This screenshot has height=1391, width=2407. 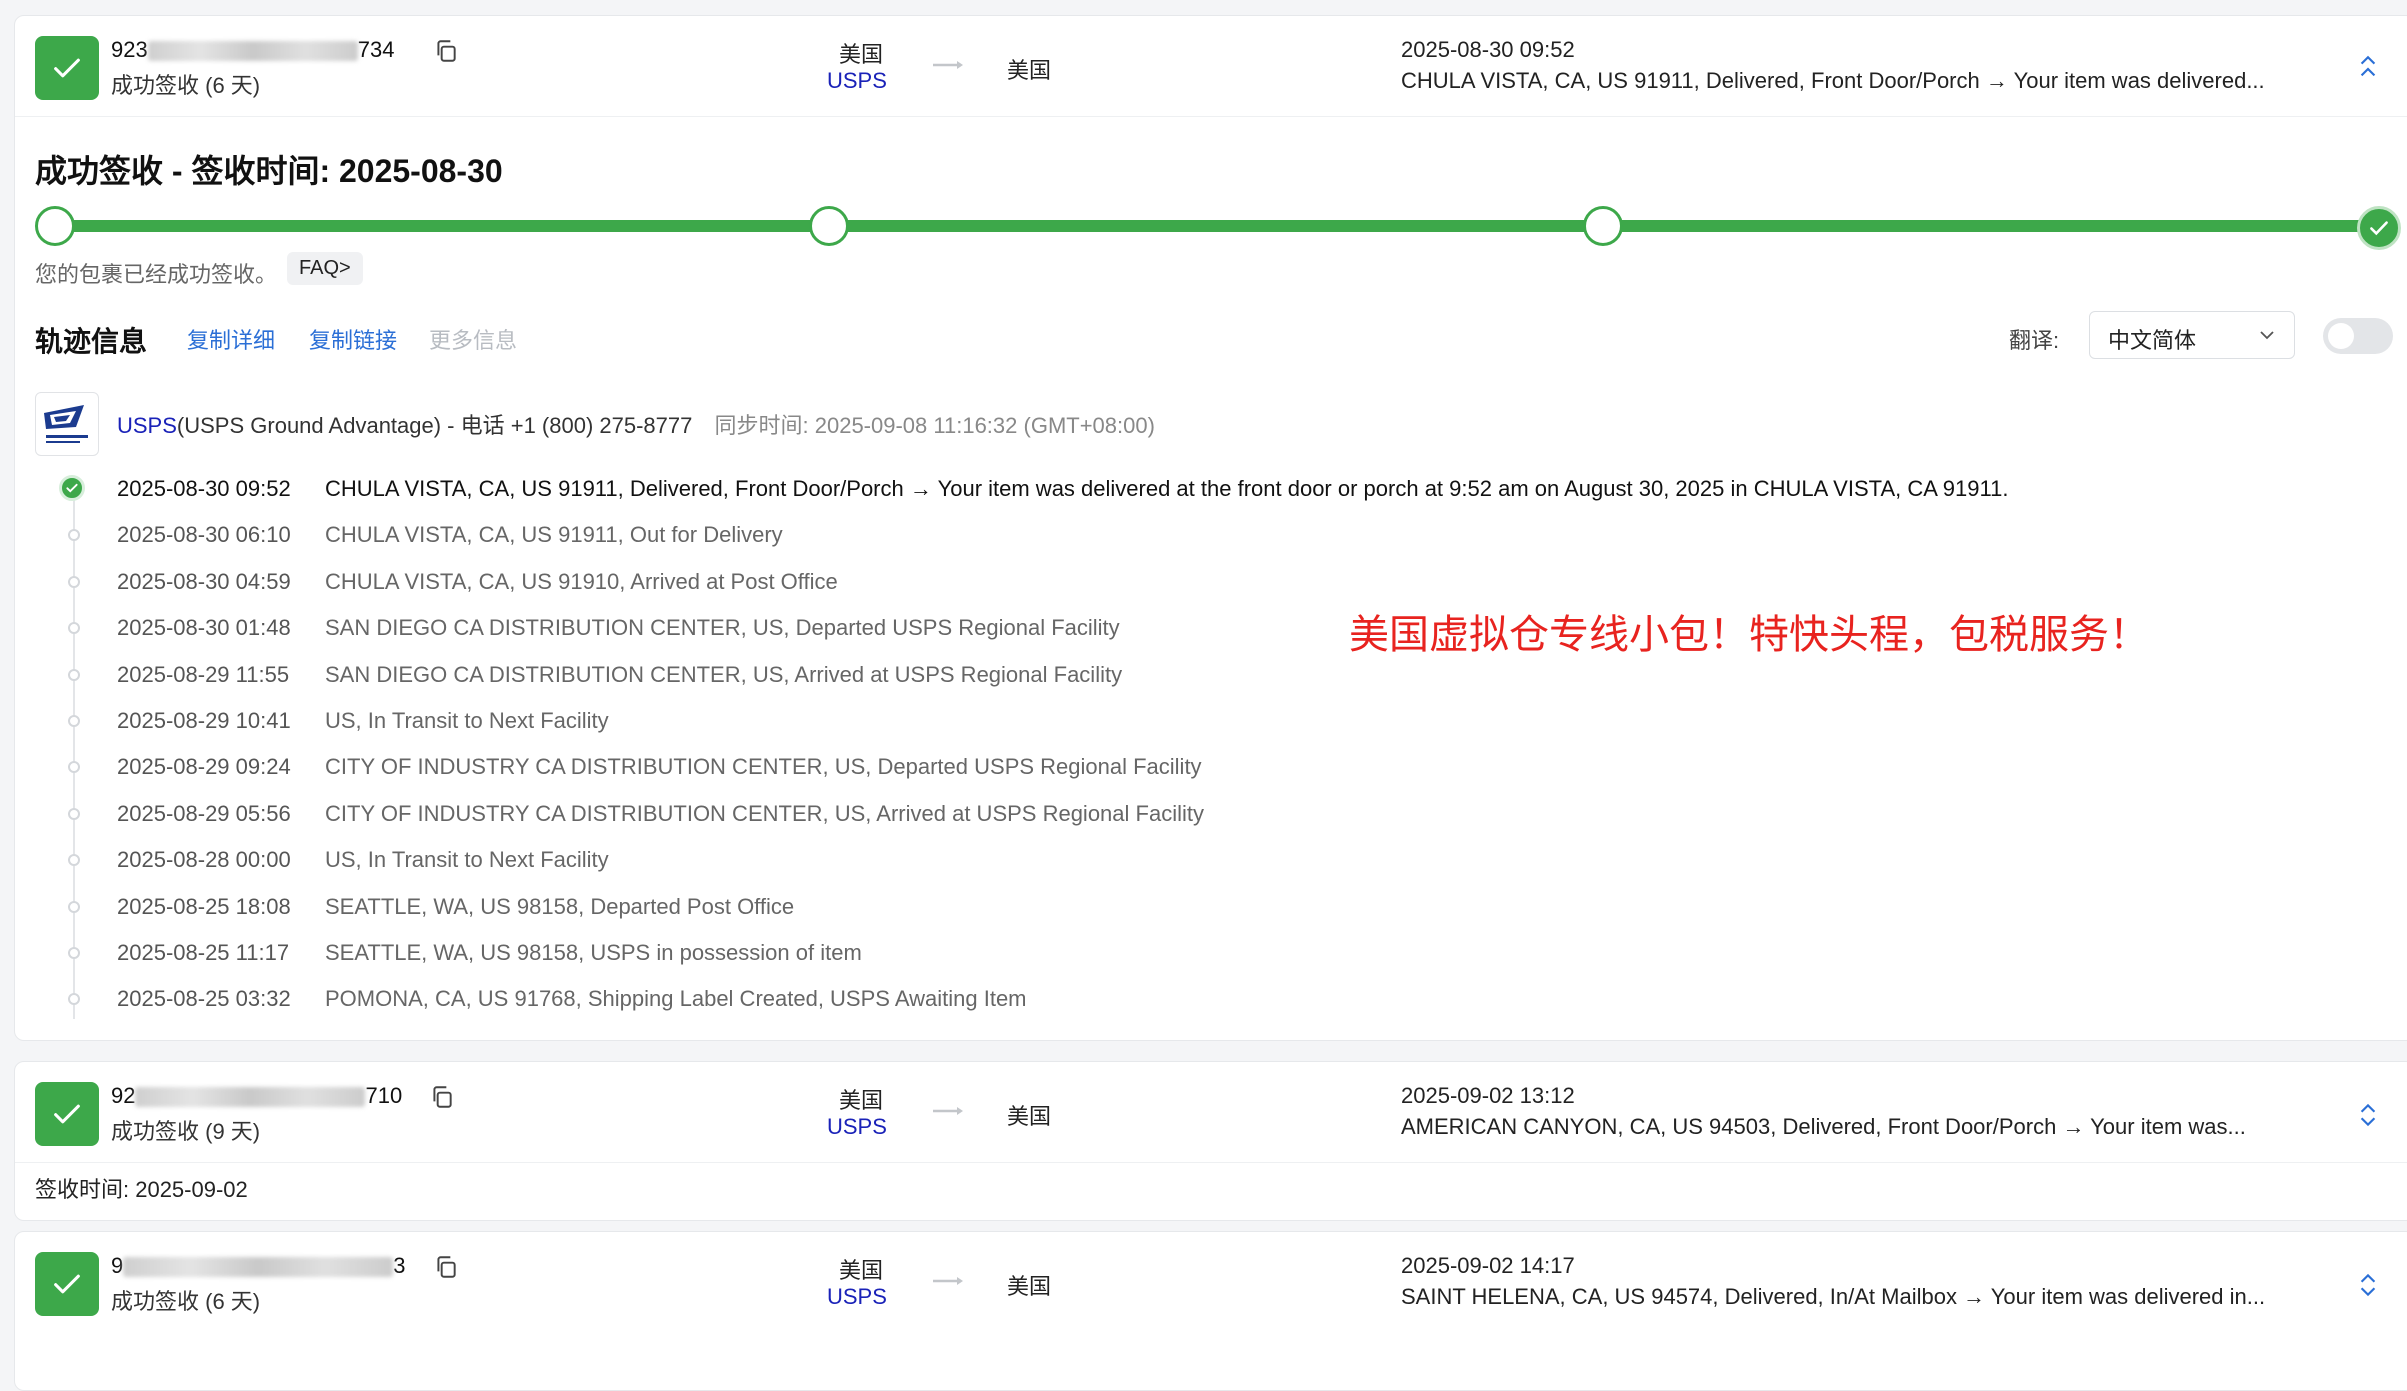 What do you see at coordinates (231, 339) in the screenshot?
I see `copy-detail-link: 复制详细` at bounding box center [231, 339].